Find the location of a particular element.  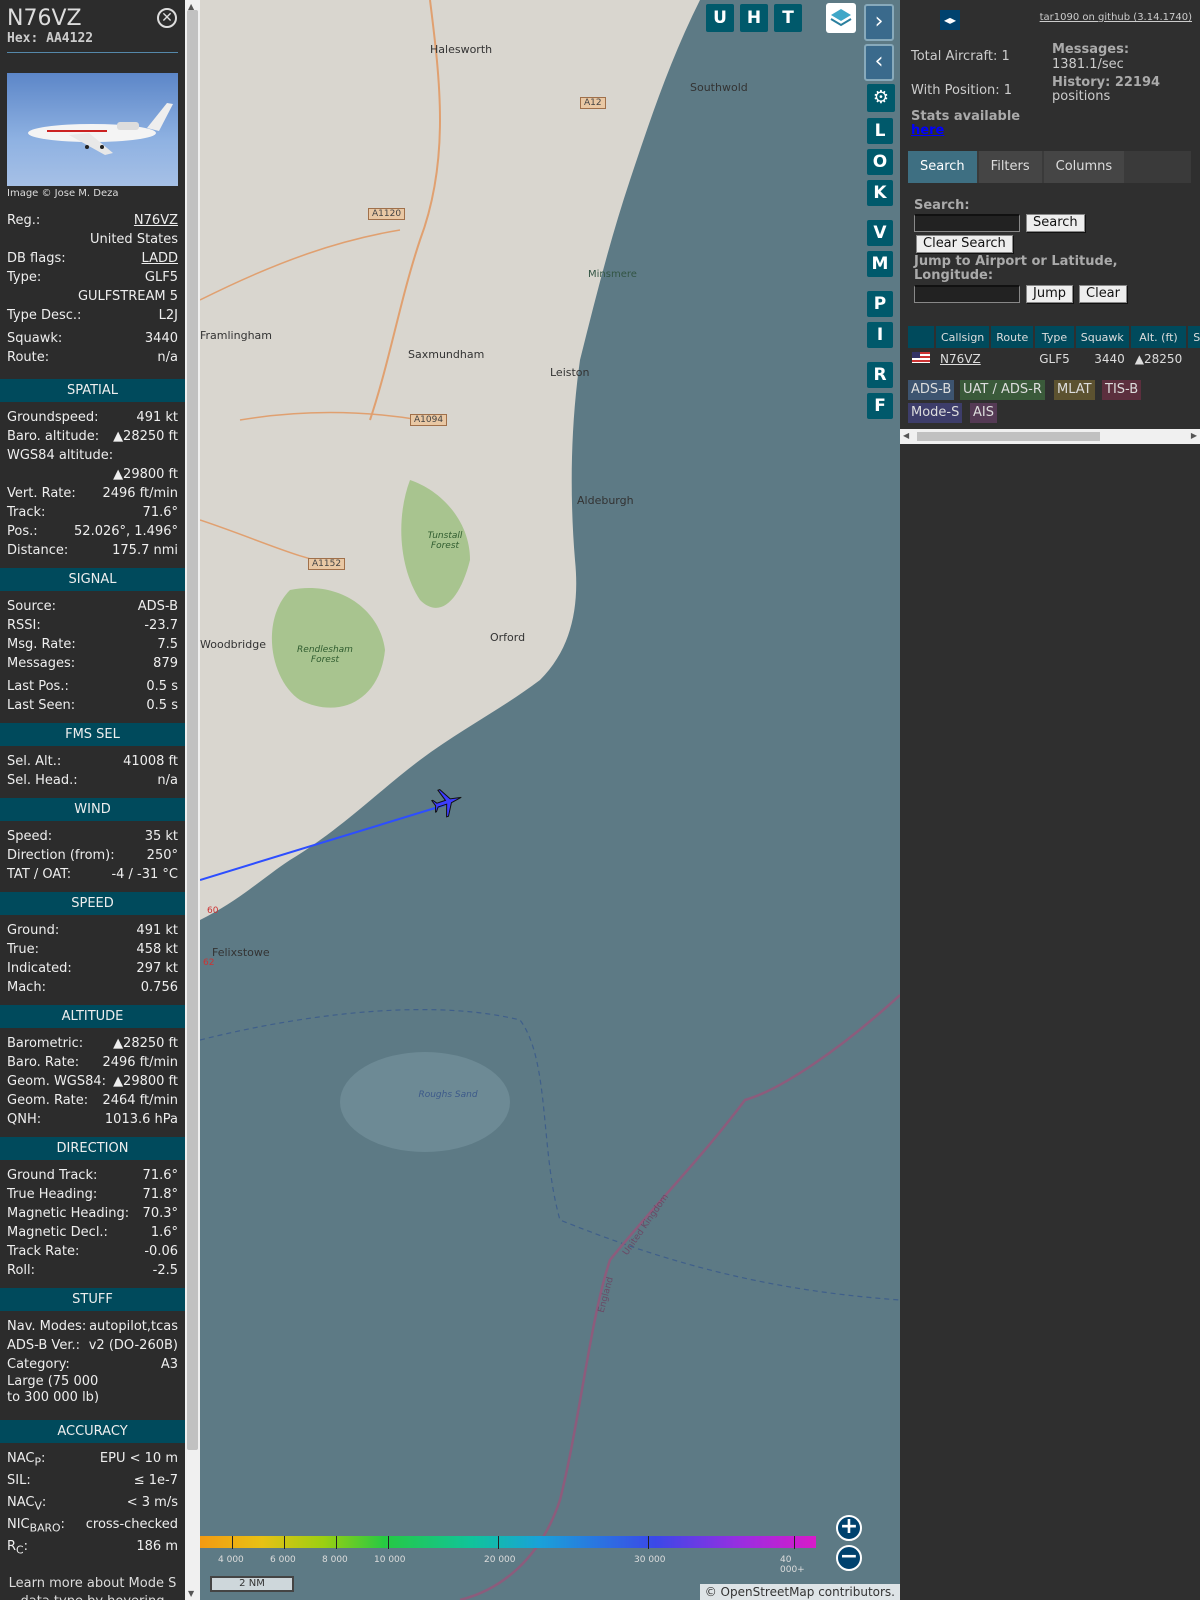

info-row: United States is located at coordinates (92, 239).